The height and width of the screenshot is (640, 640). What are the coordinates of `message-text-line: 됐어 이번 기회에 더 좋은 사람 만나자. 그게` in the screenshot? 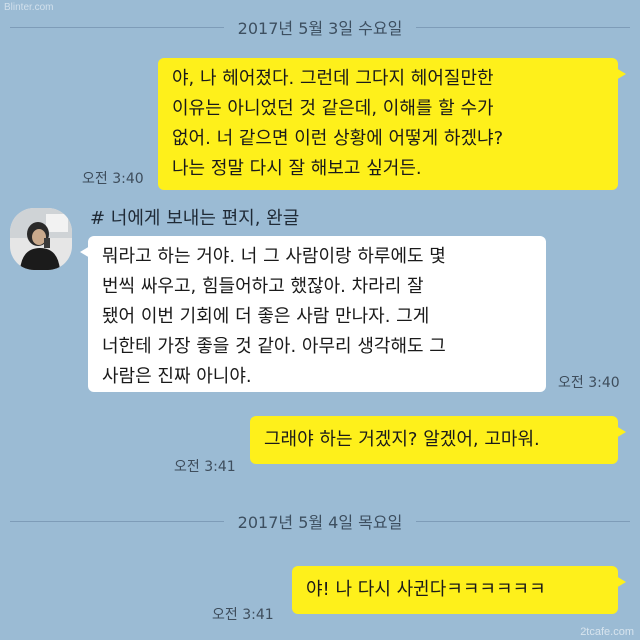 It's located at (266, 316).